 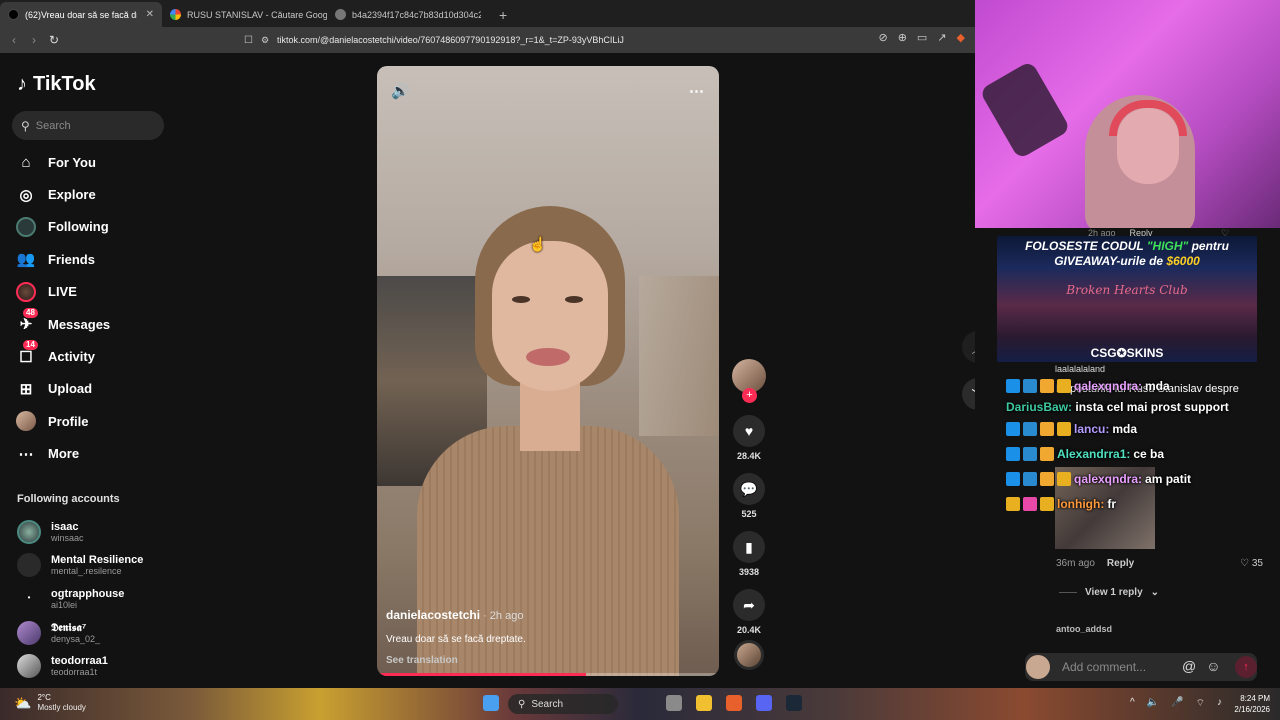 What do you see at coordinates (1109, 592) in the screenshot?
I see `view-replies-button: View 1 reply ⌄` at bounding box center [1109, 592].